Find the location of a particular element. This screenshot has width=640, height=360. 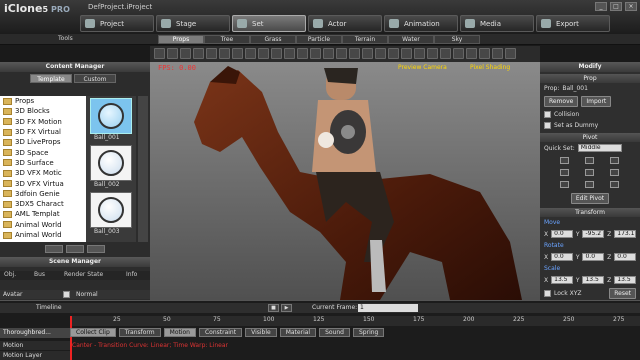

pivot-tc is located at coordinates (589, 160).